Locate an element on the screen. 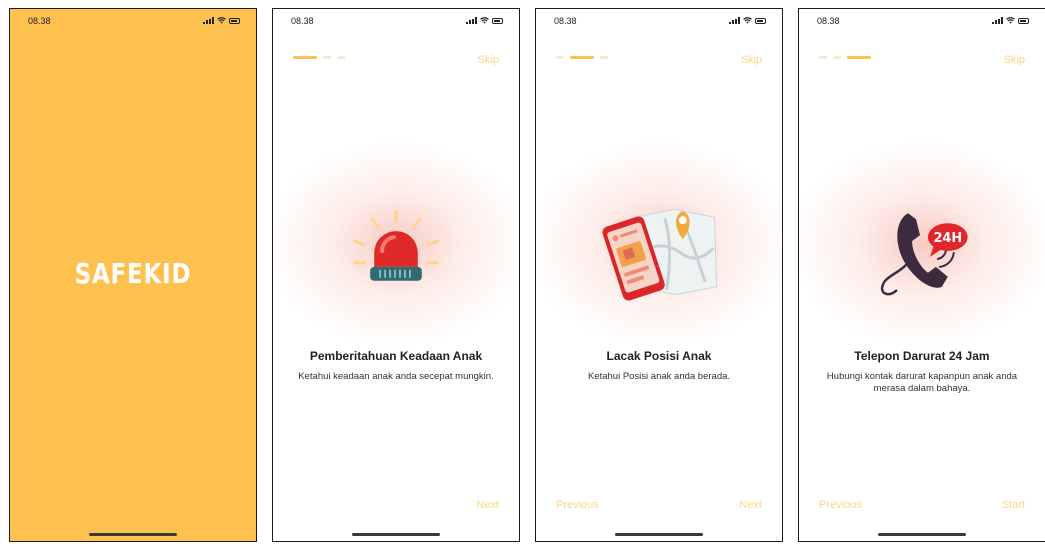  onboarding-title: Lacak Posisi Anak is located at coordinates (659, 356).